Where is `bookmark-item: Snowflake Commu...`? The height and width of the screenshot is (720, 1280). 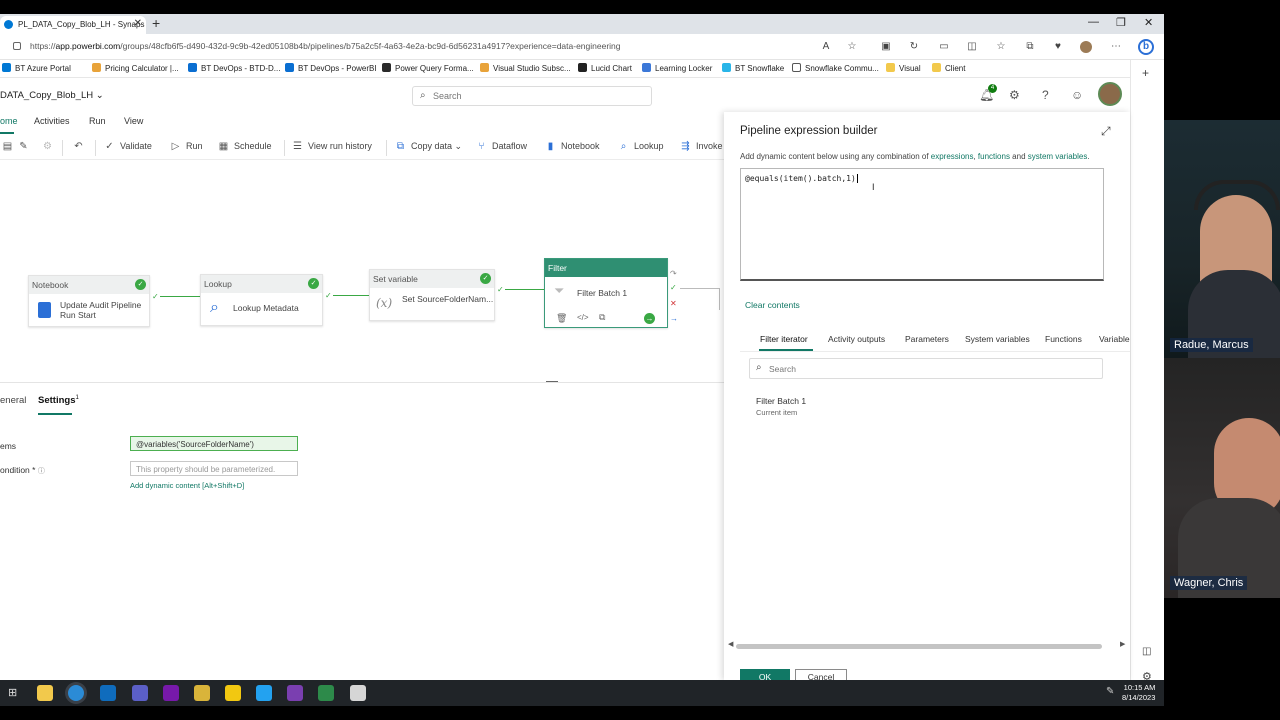
bookmark-item: Snowflake Commu... is located at coordinates (835, 68).